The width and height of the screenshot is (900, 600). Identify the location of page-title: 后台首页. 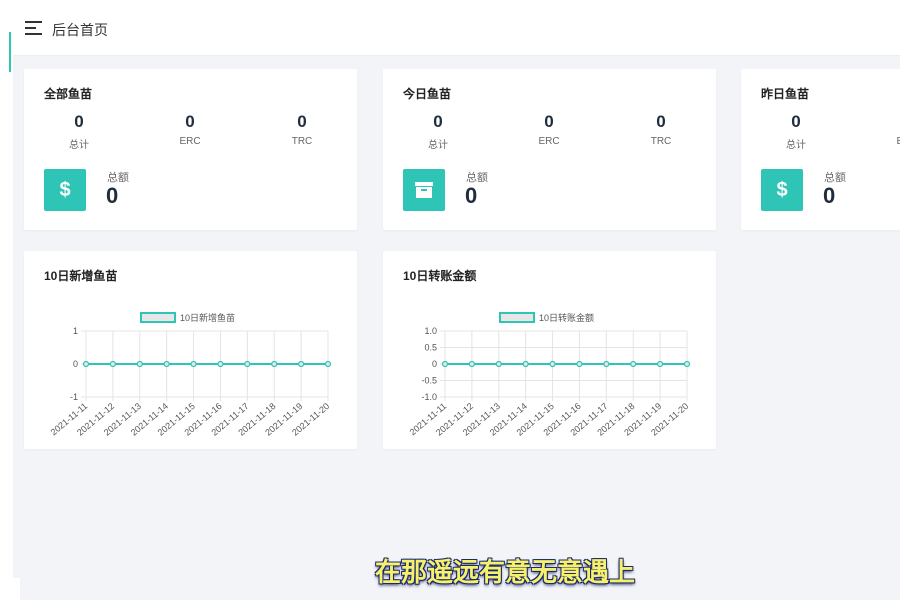
(80, 30).